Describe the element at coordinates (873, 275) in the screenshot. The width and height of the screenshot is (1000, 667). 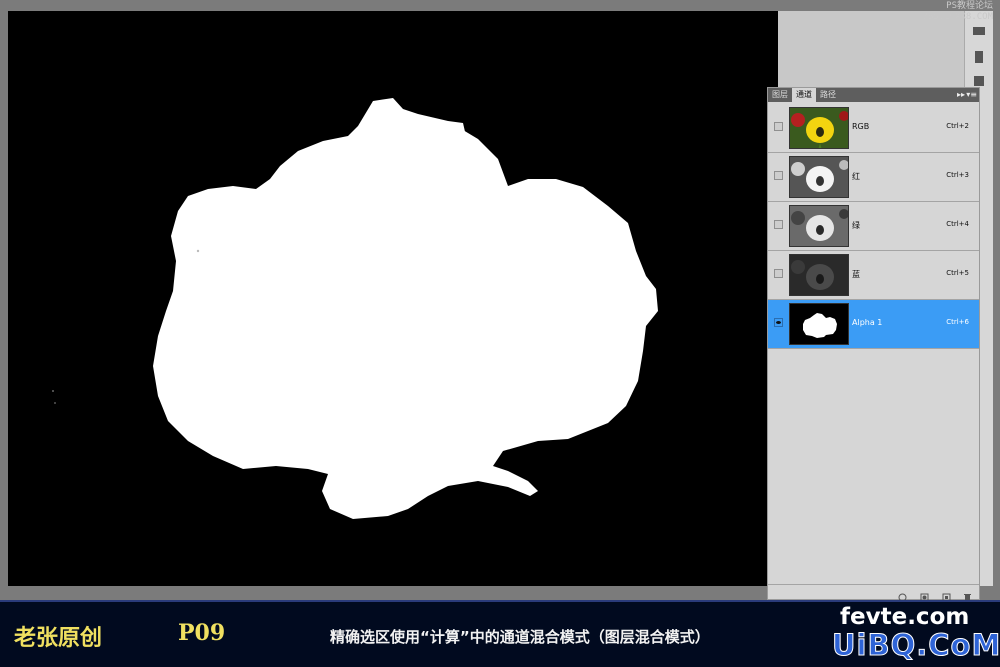
I see `channel-row-blue: 蓝 Ctrl+5` at that location.